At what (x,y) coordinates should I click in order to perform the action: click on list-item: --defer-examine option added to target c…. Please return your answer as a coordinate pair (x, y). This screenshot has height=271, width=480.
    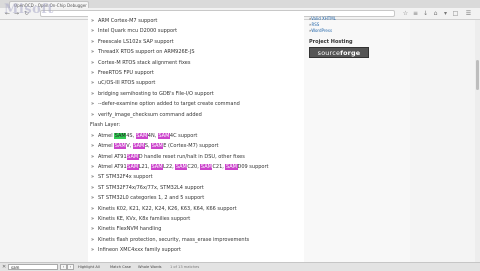
    Looking at the image, I should click on (196, 104).